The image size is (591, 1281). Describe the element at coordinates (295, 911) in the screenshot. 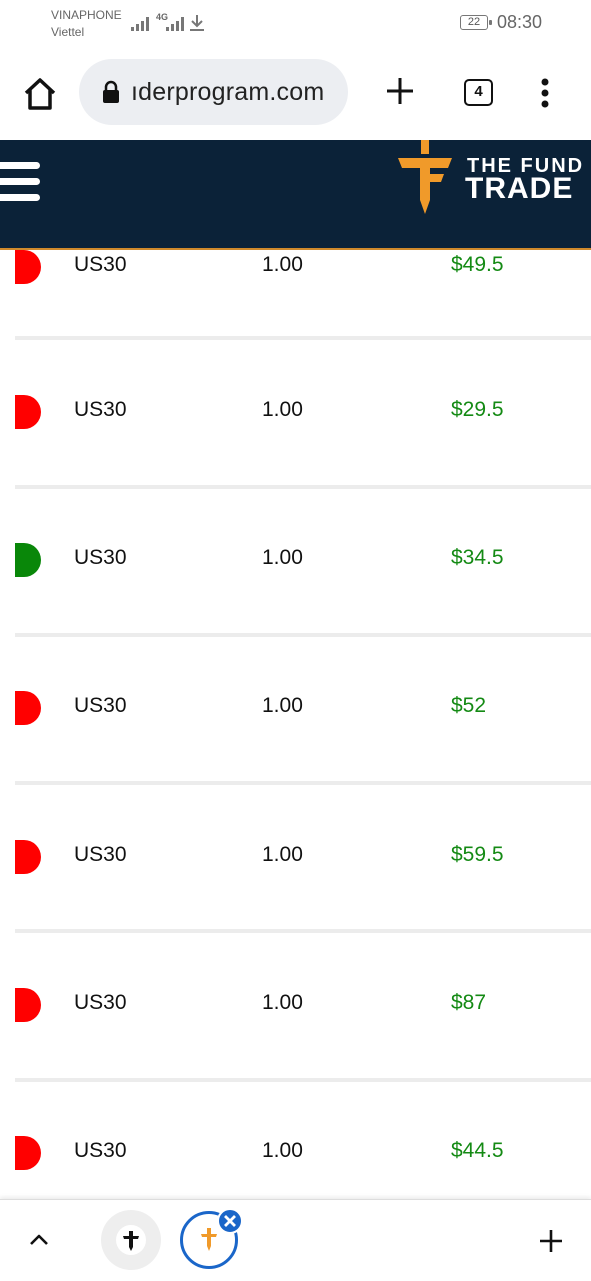

I see `trade-row: US30 1.00 $59.5` at that location.